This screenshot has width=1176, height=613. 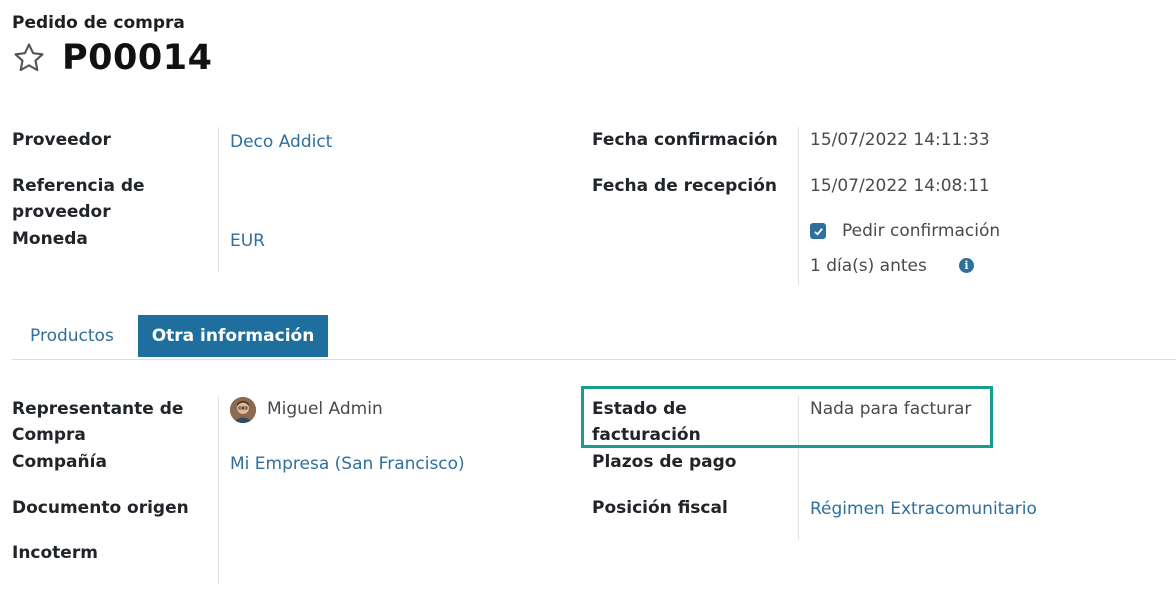 What do you see at coordinates (664, 462) in the screenshot?
I see `plazos-pago-label: Plazos de pago` at bounding box center [664, 462].